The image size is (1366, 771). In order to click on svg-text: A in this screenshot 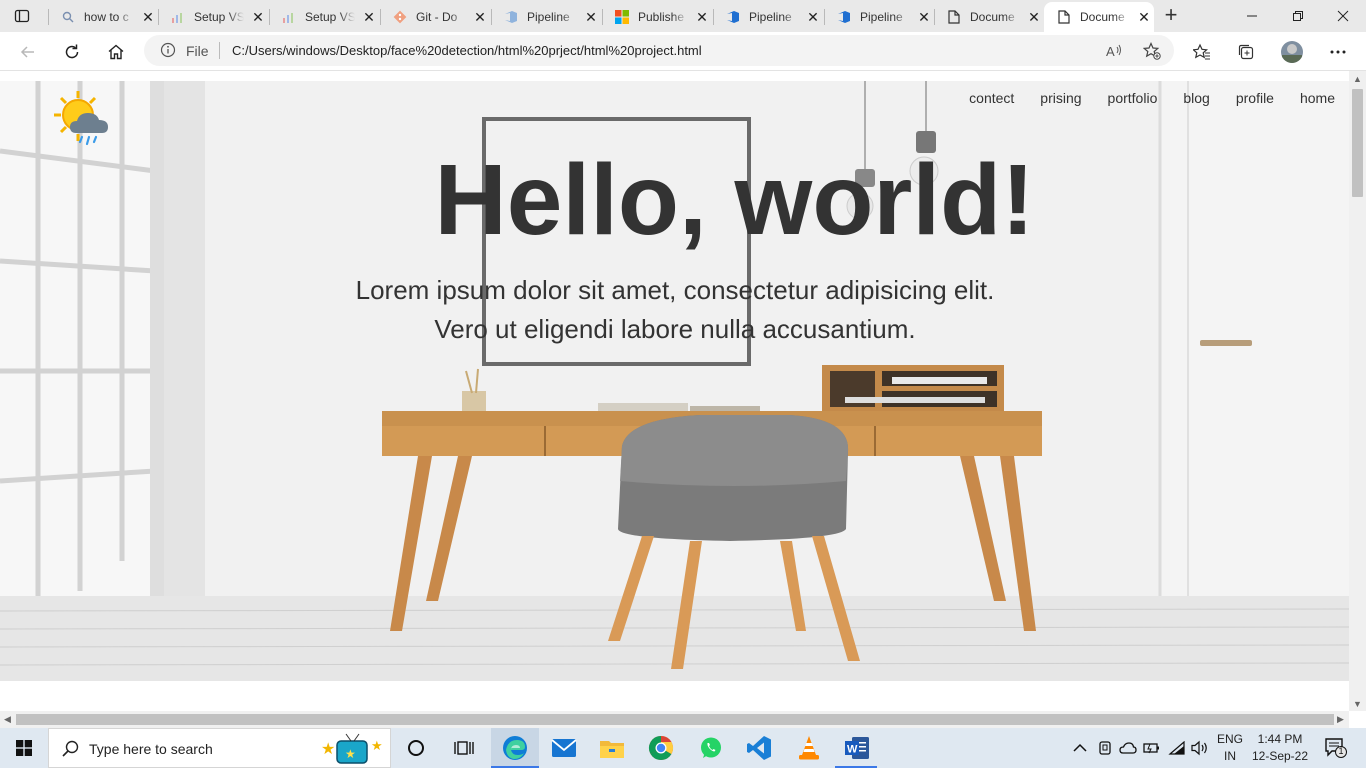, I will do `click(1110, 51)`.